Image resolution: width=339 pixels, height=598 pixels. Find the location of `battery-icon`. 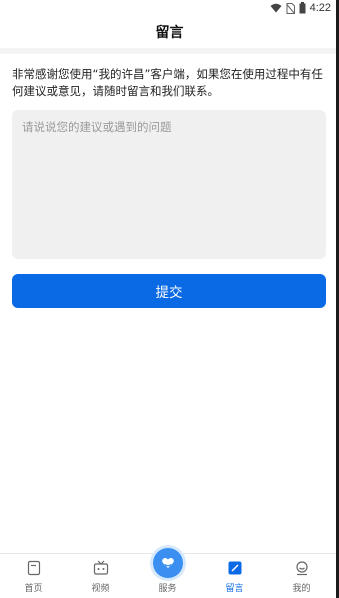

battery-icon is located at coordinates (302, 8).